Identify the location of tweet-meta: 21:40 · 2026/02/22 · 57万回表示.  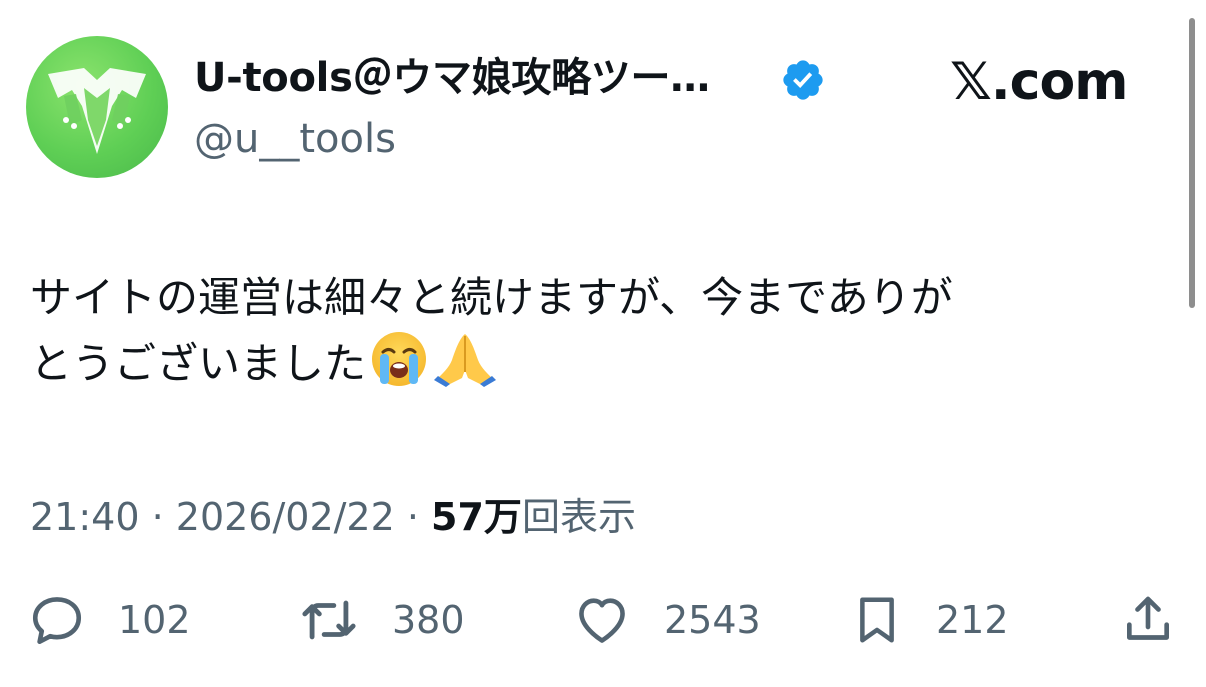
(333, 517).